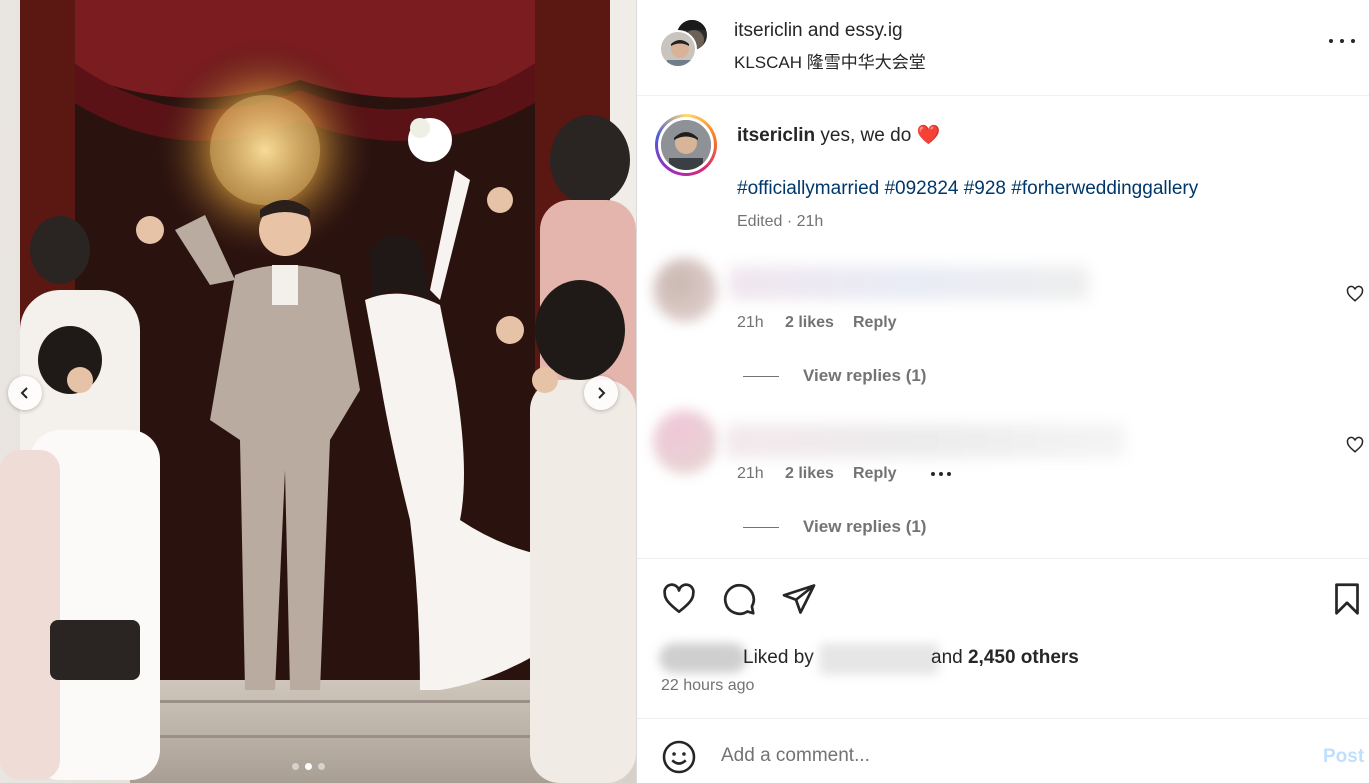 The image size is (1369, 783). What do you see at coordinates (866, 135) in the screenshot?
I see `caption-body: yes, we do` at bounding box center [866, 135].